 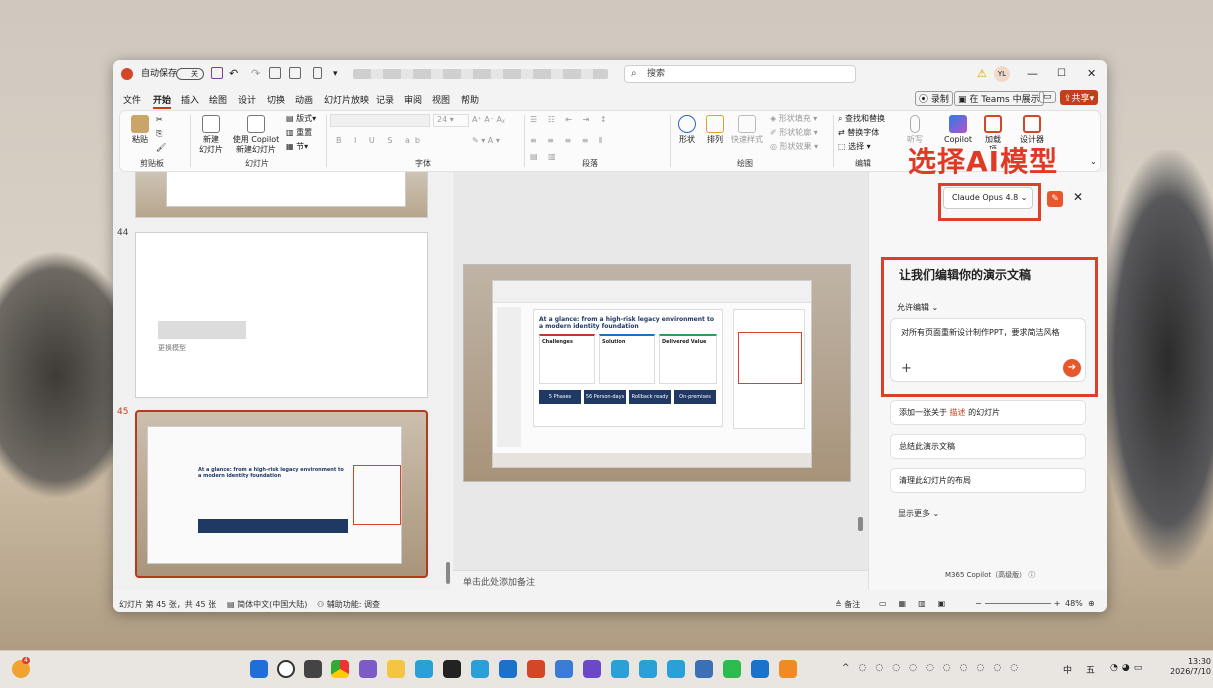 I want to click on accessibility-status: ⚇ 辅助功能: 调查, so click(x=348, y=604).